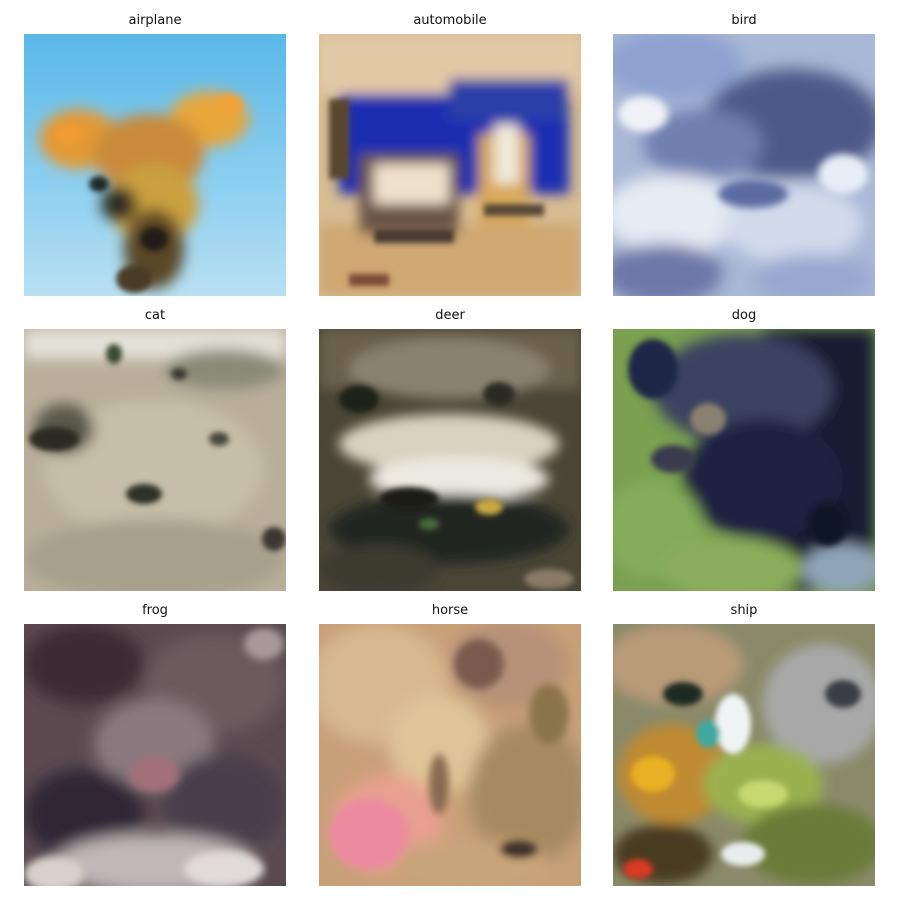 Image resolution: width=900 pixels, height=900 pixels. I want to click on panel-title-horse: horse, so click(450, 610).